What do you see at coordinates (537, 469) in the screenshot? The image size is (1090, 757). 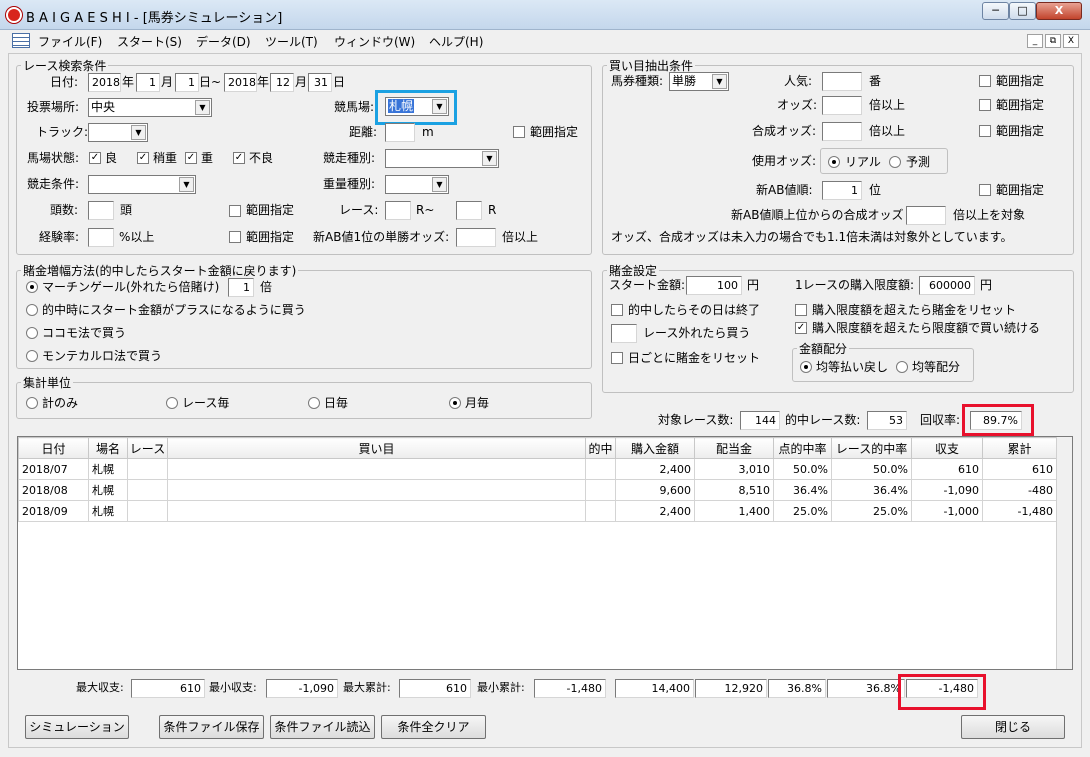 I see `table-row: 2018/07 札幌 2,400 3,010 50.0% 50.0% 610 610` at bounding box center [537, 469].